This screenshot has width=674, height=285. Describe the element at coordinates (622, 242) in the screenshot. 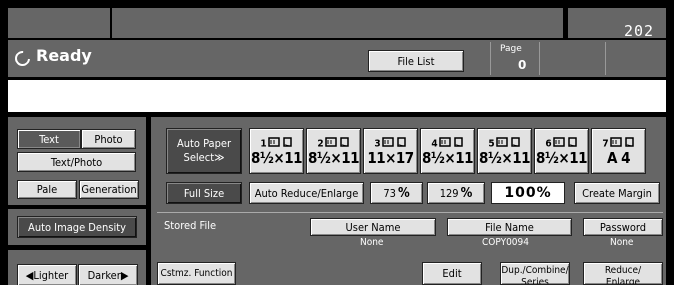

I see `password-value: None` at that location.